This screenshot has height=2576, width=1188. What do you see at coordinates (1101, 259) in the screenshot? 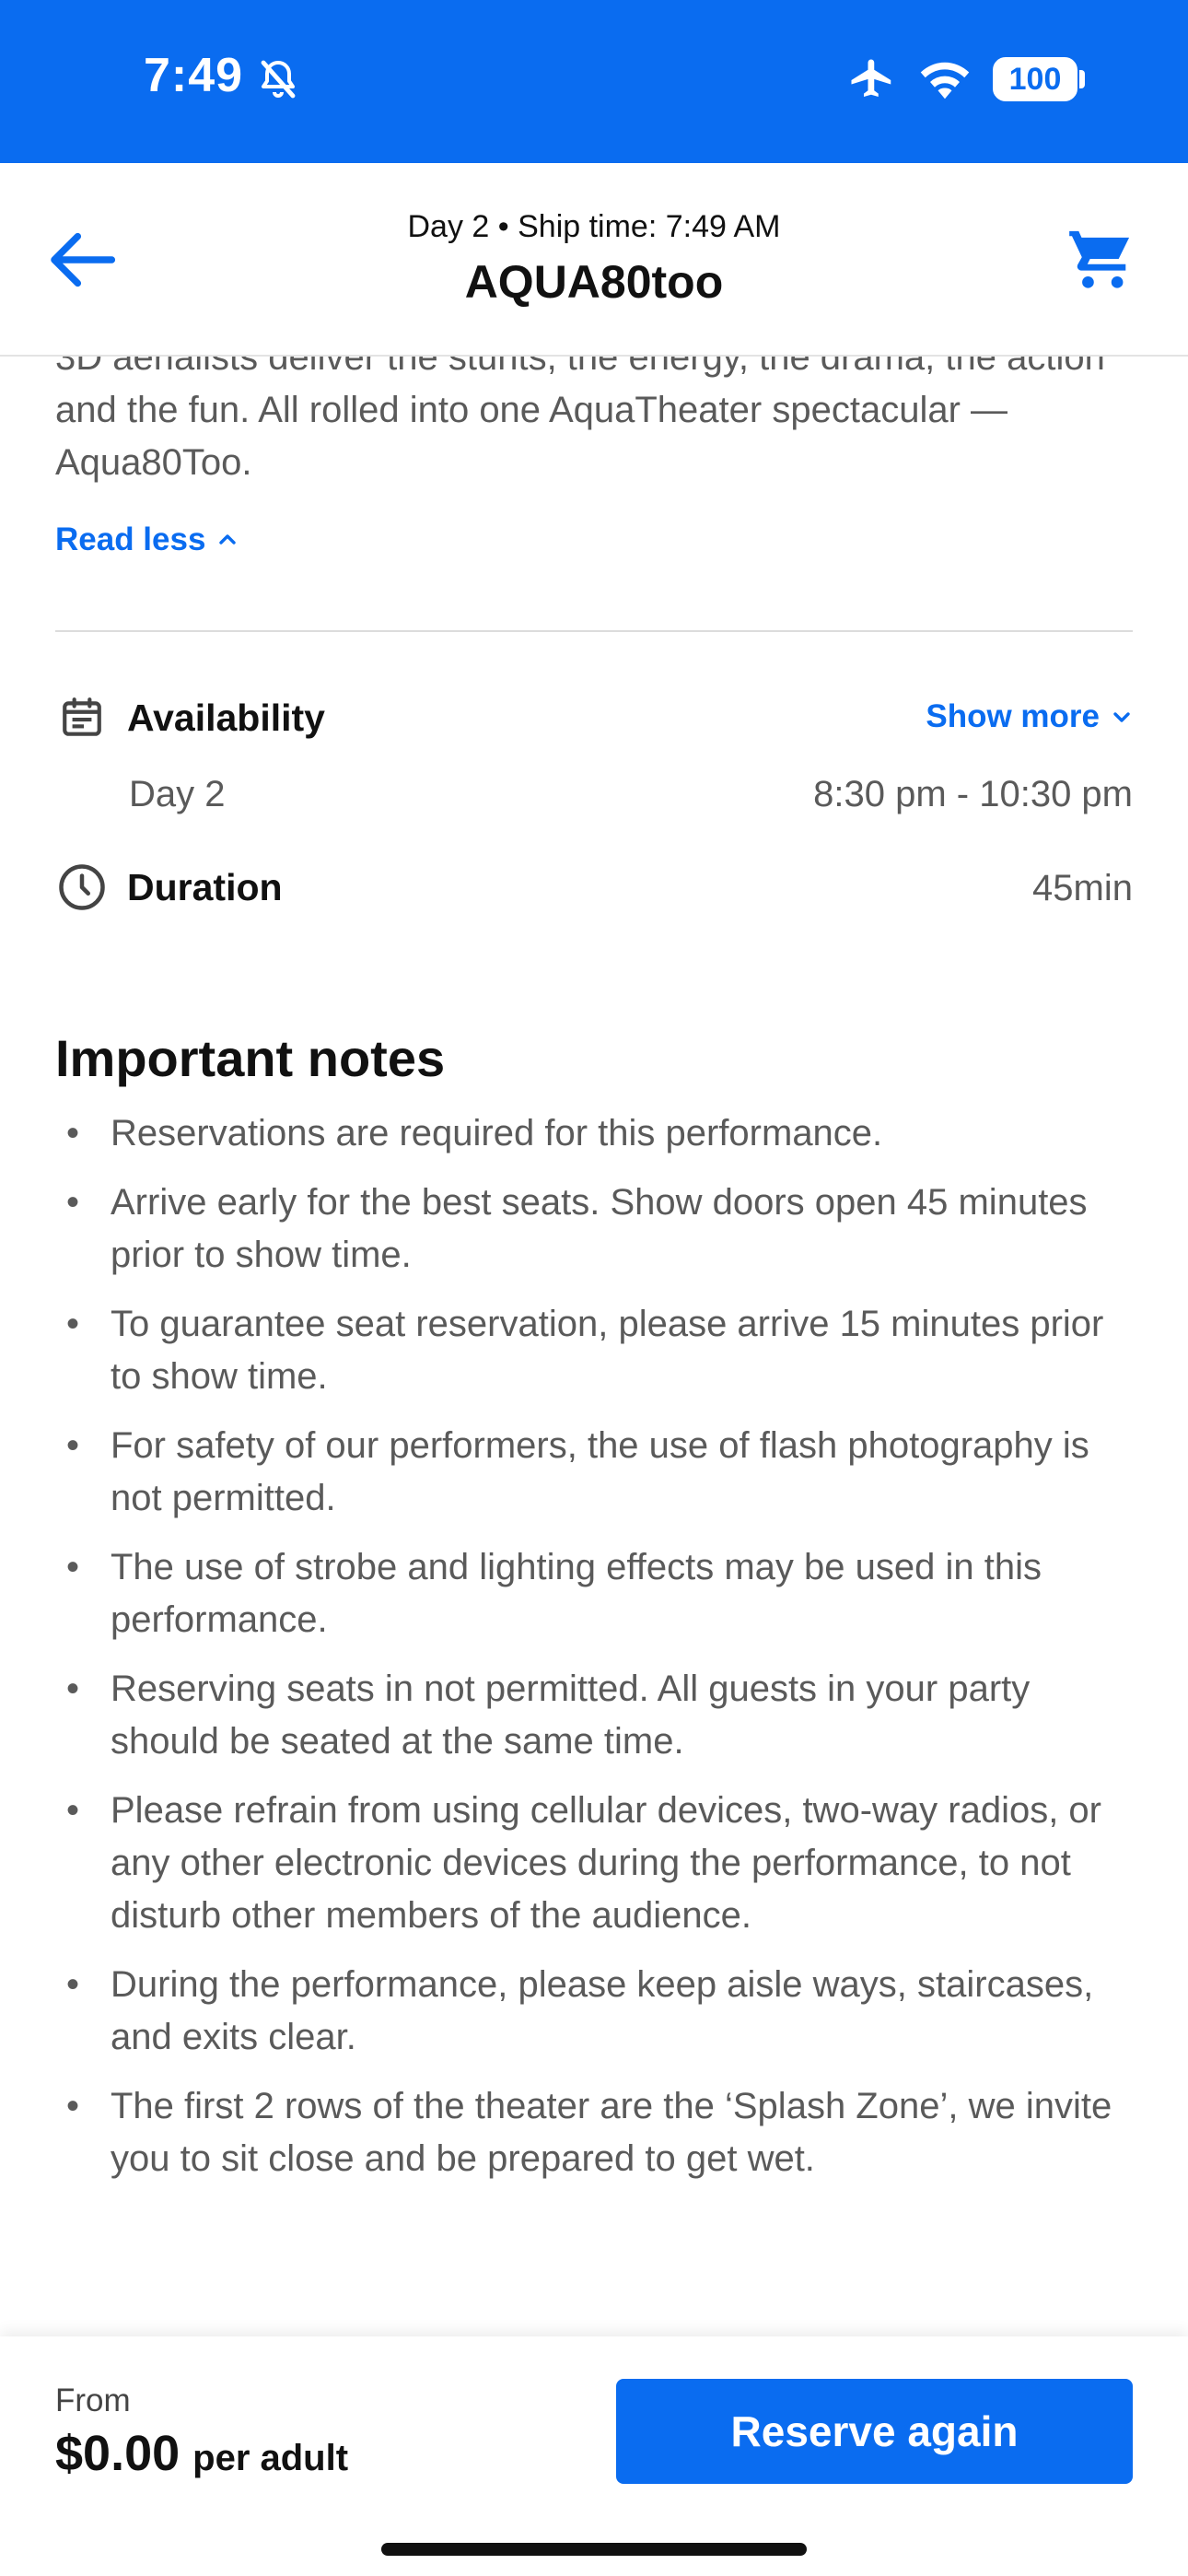
I see `cart-icon` at bounding box center [1101, 259].